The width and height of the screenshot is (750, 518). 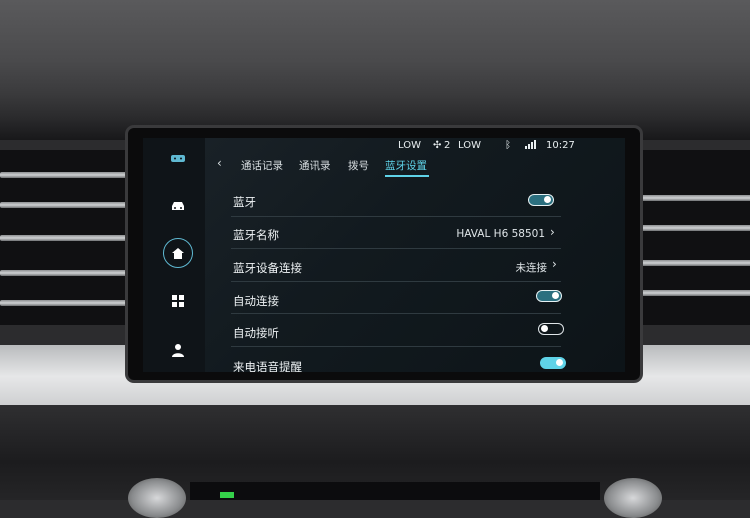 What do you see at coordinates (178, 303) in the screenshot?
I see `apps-grid-icon` at bounding box center [178, 303].